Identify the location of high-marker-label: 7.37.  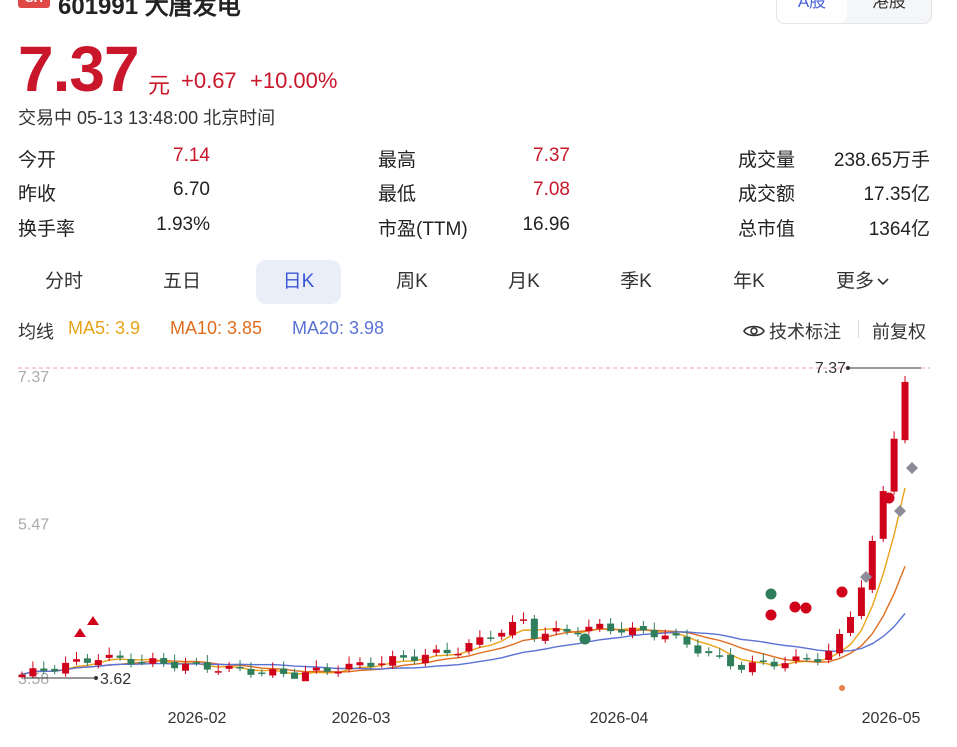
(830, 368).